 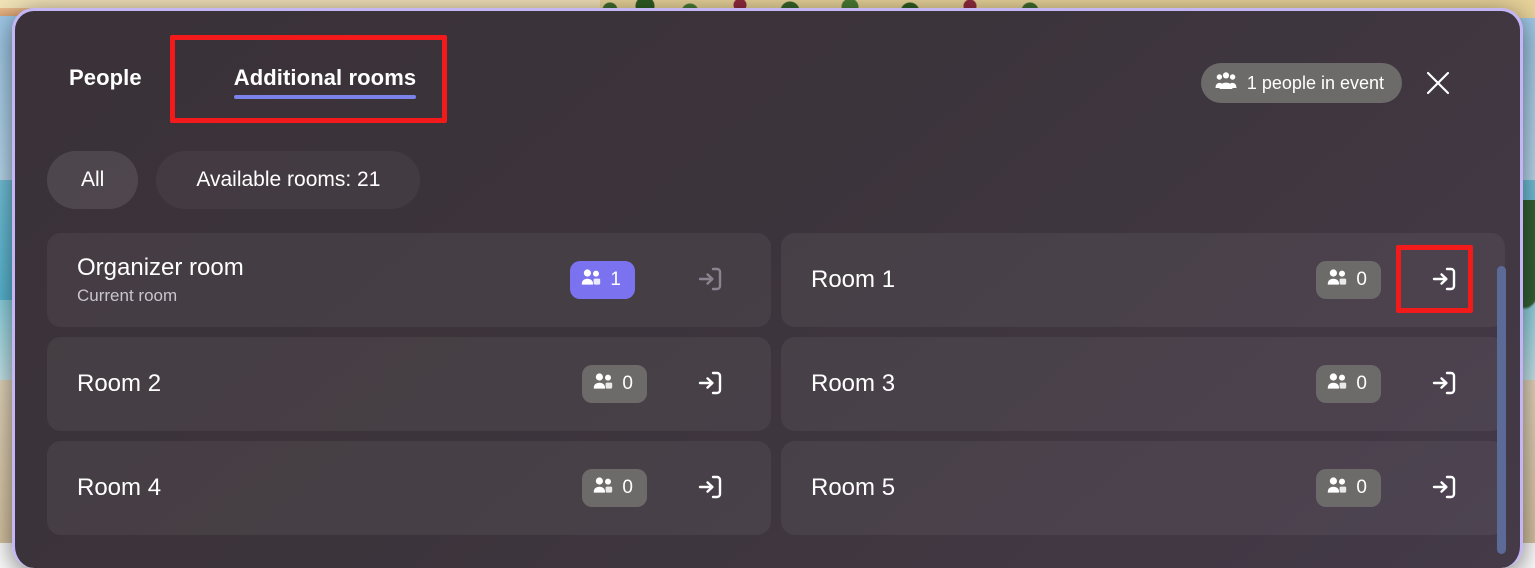 I want to click on room-name: Room 1, so click(x=1063, y=280).